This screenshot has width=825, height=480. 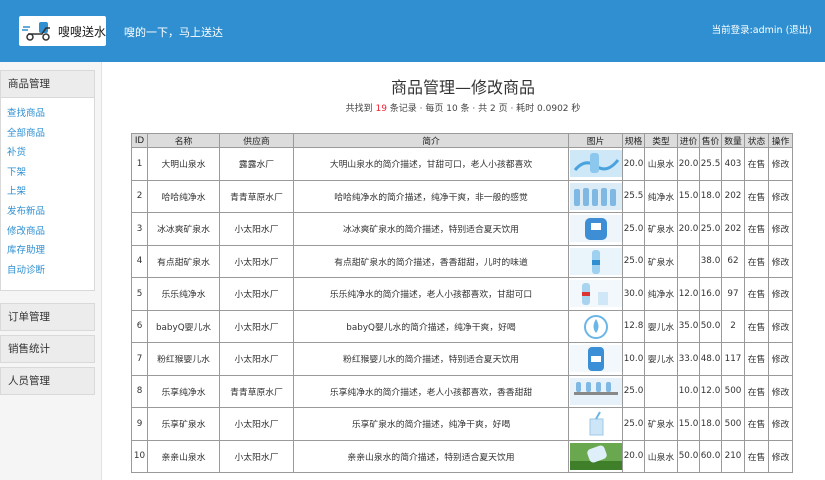 I want to click on cell-description: 乐乐纯净水的简介描述，老人小孩都喜欢，甘甜可口, so click(x=431, y=294).